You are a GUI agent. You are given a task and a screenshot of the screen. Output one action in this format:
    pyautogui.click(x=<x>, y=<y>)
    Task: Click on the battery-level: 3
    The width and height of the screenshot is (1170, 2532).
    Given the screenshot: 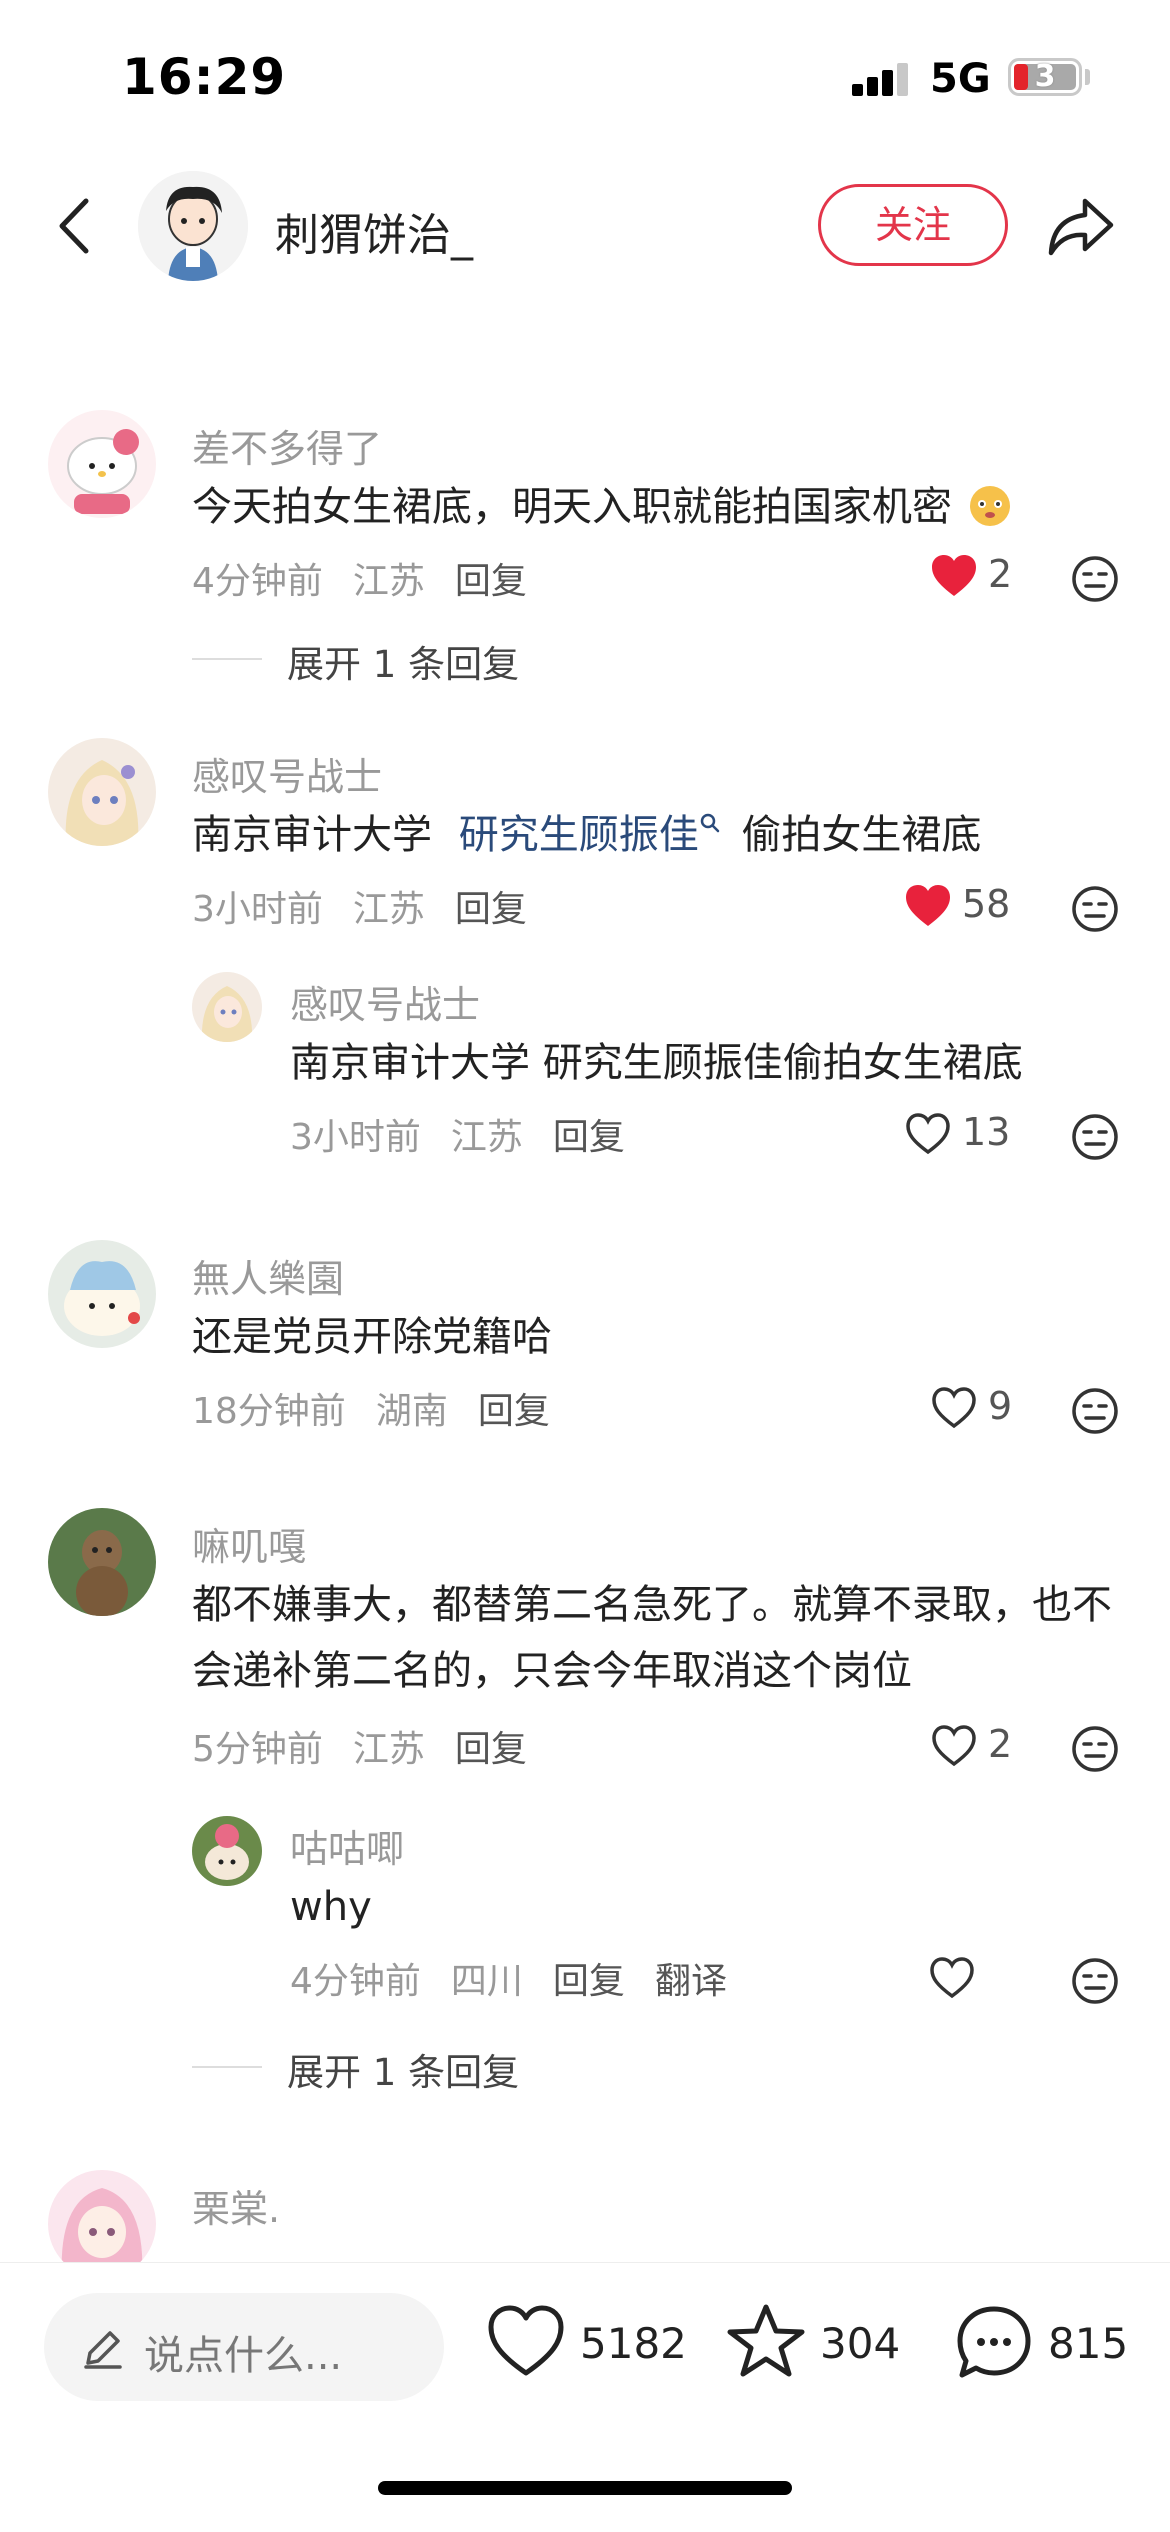 What is the action you would take?
    pyautogui.click(x=1045, y=76)
    